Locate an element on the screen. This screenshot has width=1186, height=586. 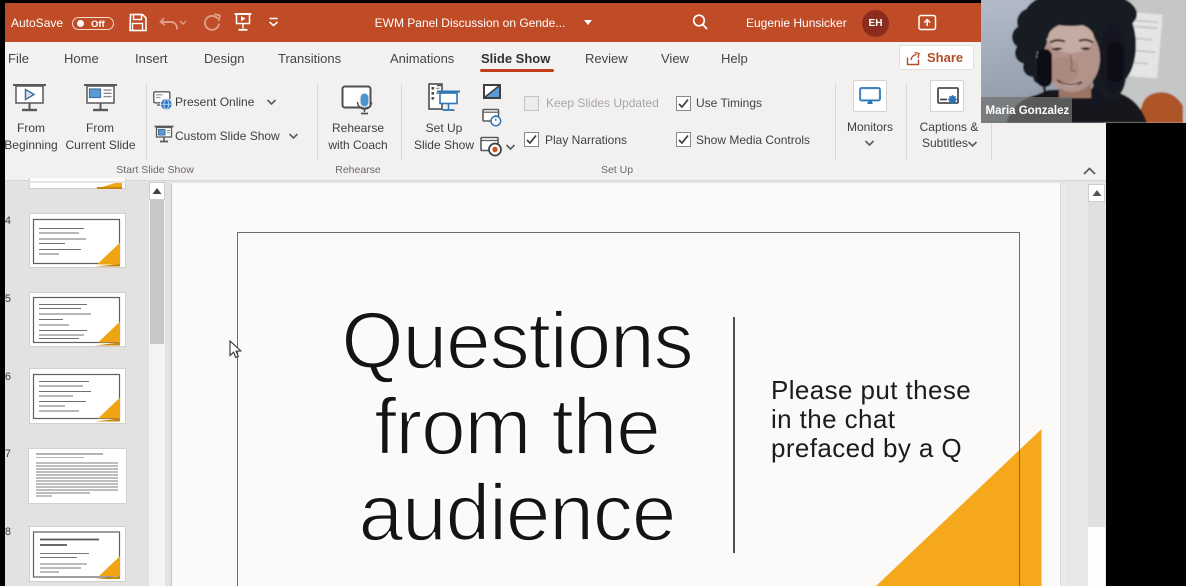
svg-text: Maria Gonzalez is located at coordinates (1028, 111).